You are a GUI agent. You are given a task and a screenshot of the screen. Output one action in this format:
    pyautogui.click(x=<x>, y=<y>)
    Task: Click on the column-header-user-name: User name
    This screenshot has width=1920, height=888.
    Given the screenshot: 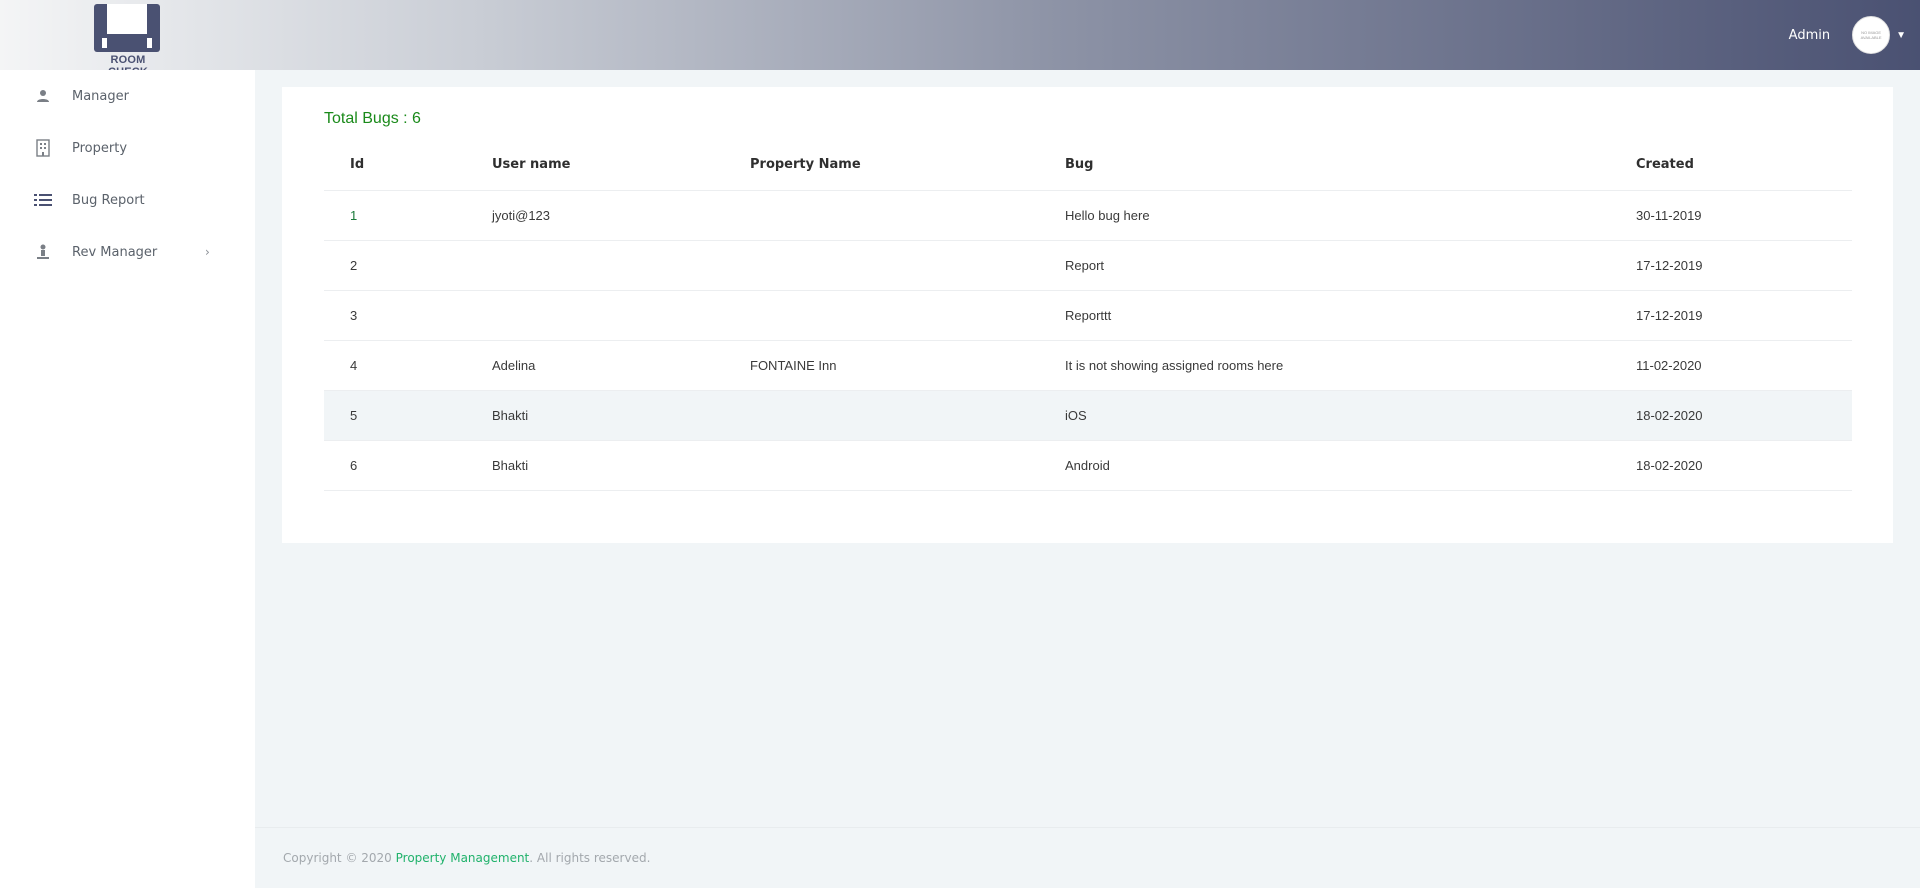 What is the action you would take?
    pyautogui.click(x=595, y=165)
    